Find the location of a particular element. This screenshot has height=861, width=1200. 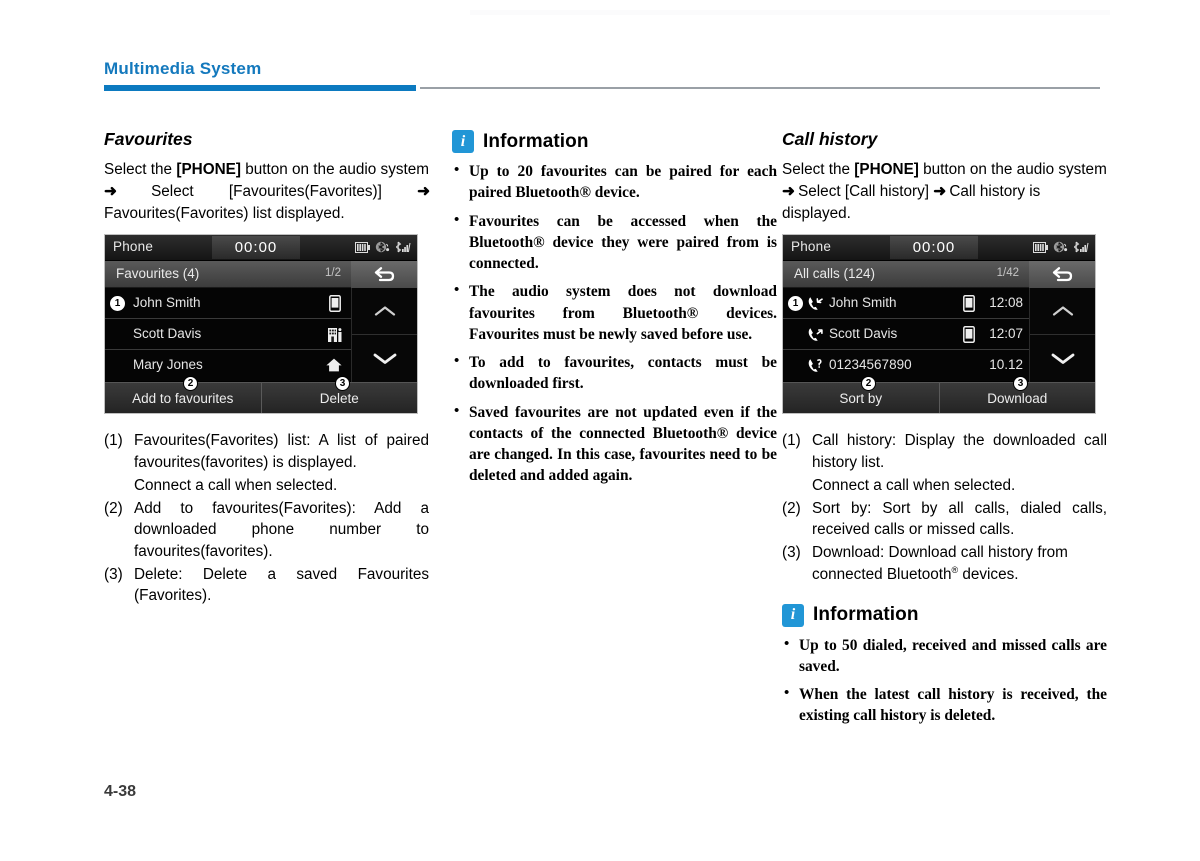

contact-name: 01234567890 is located at coordinates (870, 365).